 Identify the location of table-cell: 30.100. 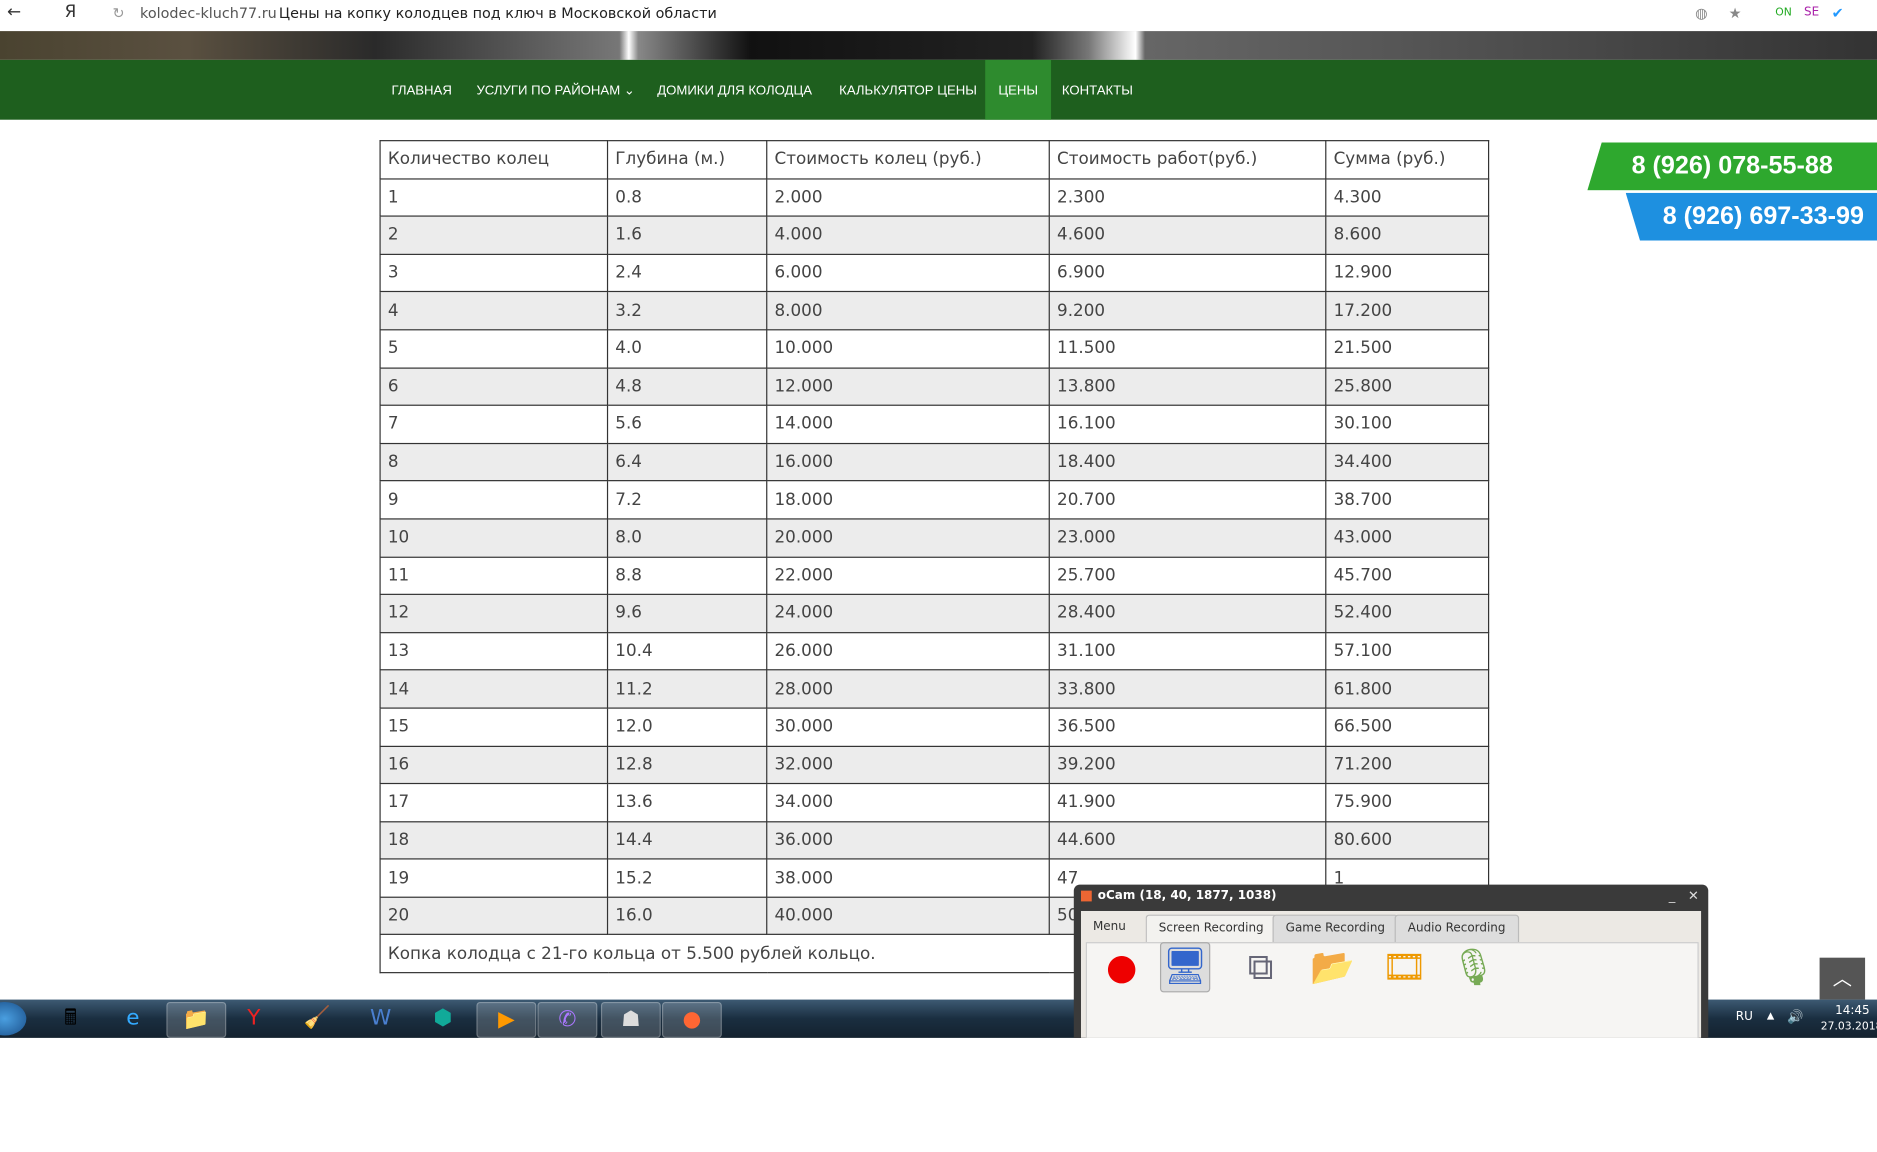
(1407, 424).